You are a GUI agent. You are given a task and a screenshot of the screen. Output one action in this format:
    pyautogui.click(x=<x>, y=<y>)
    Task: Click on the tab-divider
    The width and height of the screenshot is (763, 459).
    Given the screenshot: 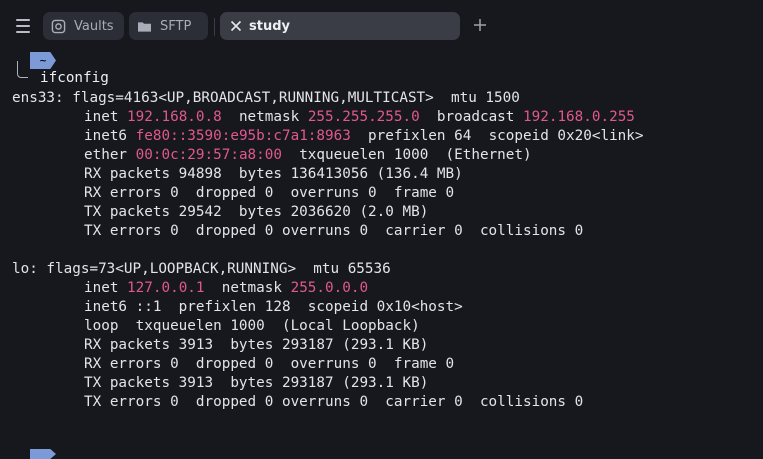 What is the action you would take?
    pyautogui.click(x=214, y=27)
    